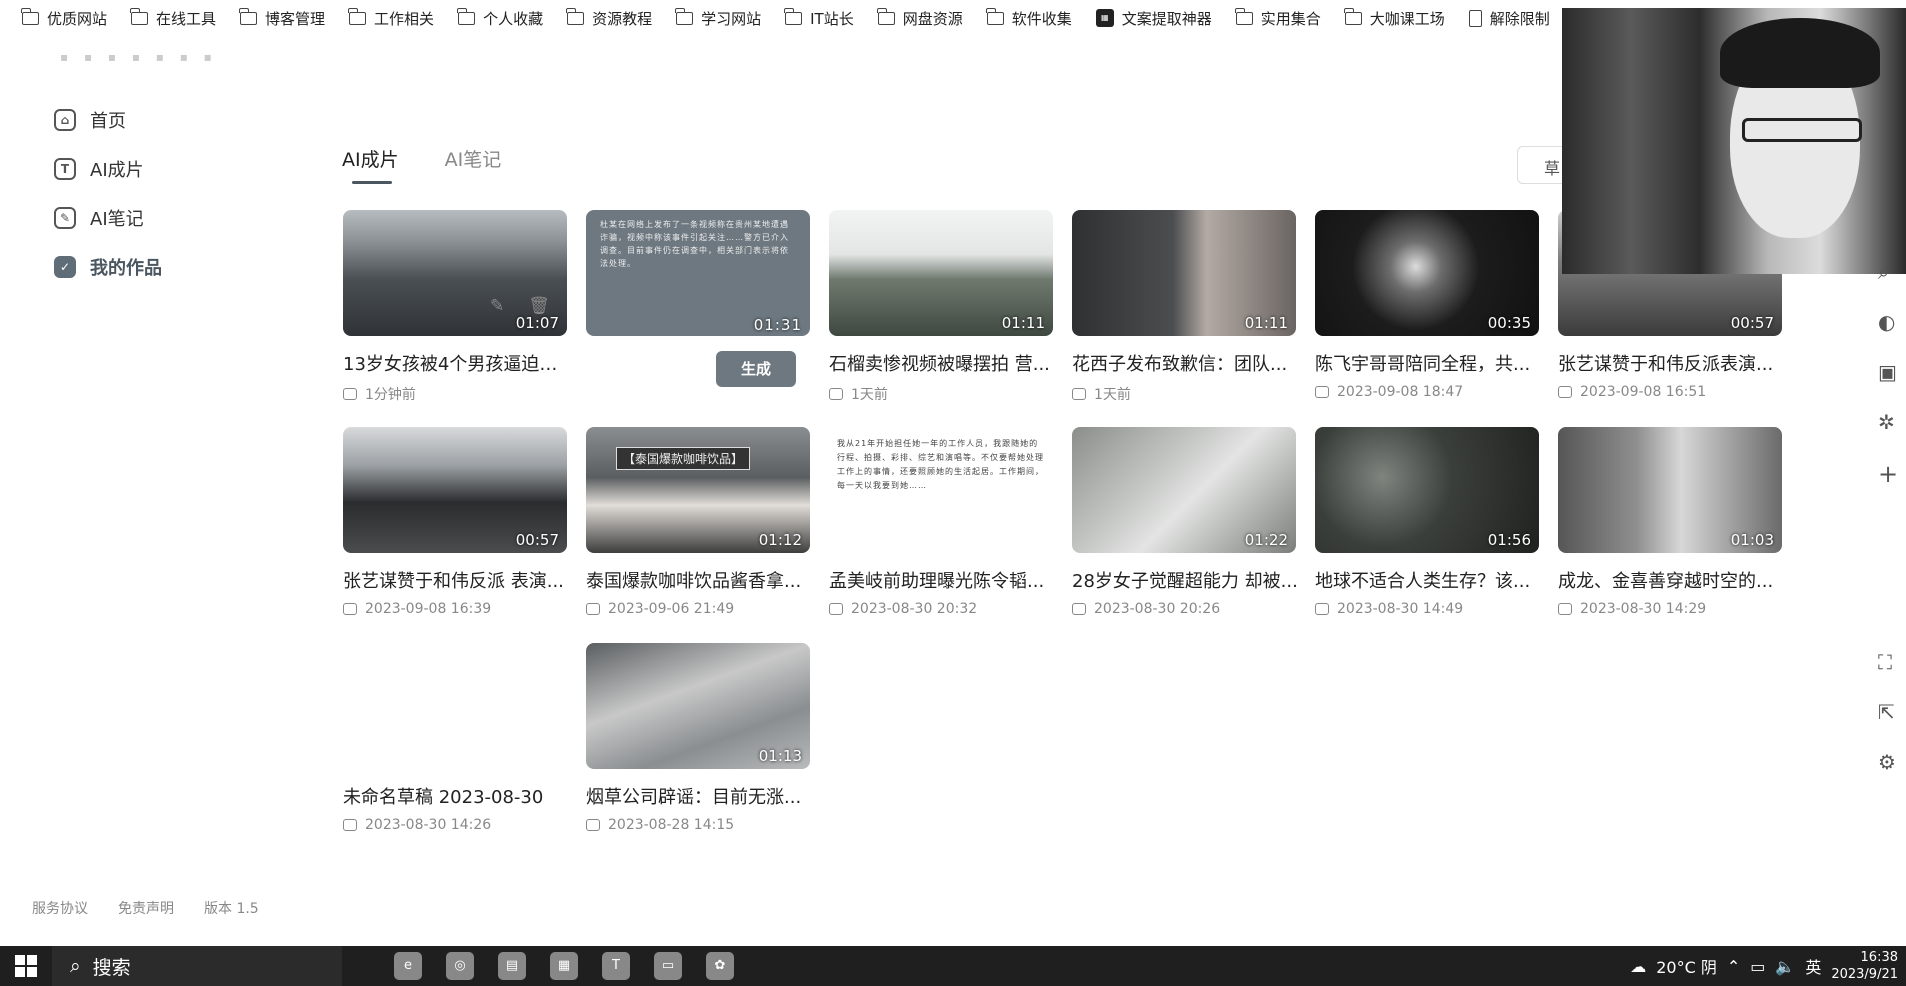 This screenshot has width=1906, height=986. I want to click on footer-links: 服务协议 免责声明 版本 1.5, so click(145, 908).